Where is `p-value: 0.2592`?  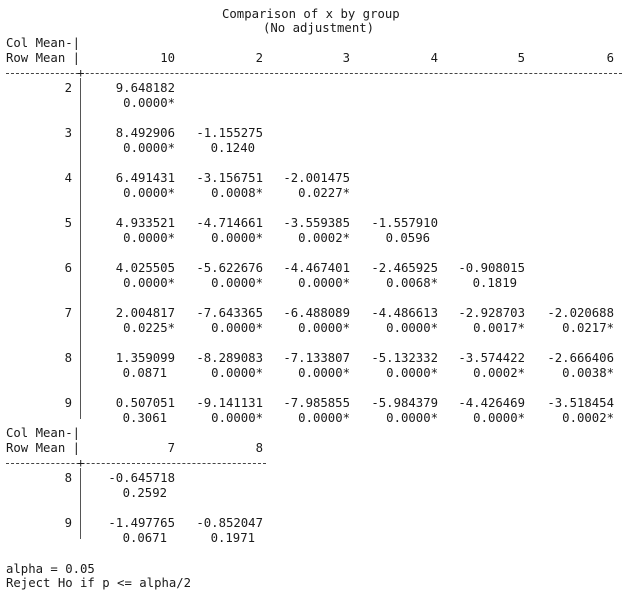 p-value: 0.2592 is located at coordinates (144, 493).